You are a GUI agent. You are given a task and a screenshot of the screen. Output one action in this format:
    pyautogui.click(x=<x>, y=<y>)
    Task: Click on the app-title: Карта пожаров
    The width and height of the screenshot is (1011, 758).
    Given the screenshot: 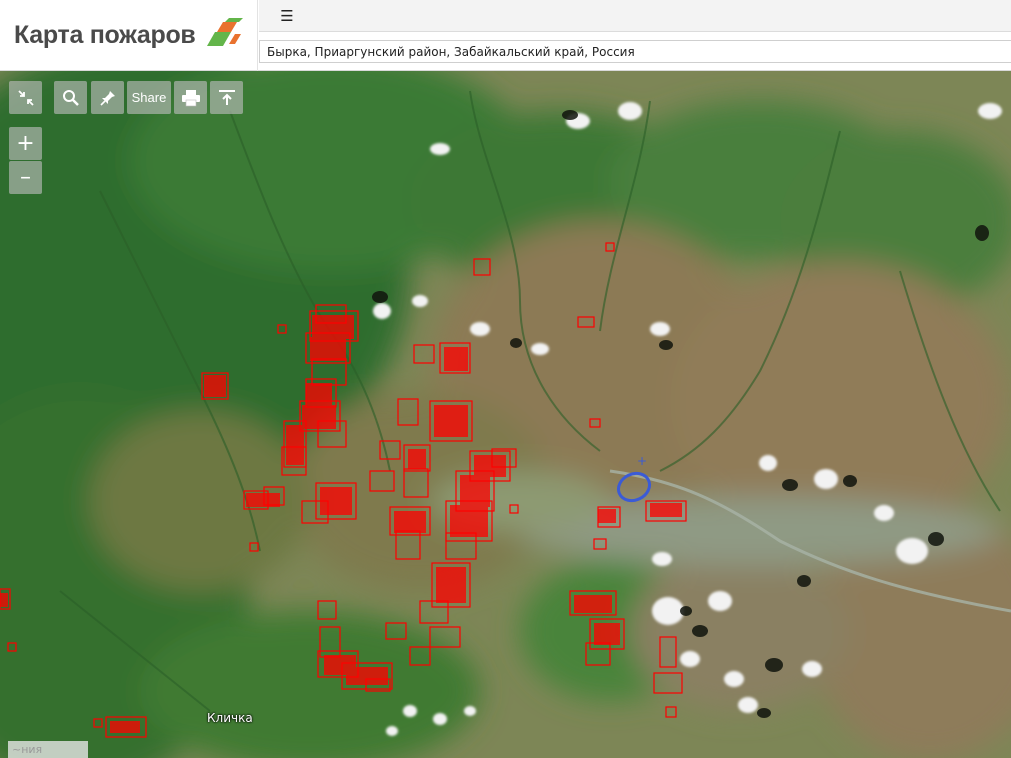 What is the action you would take?
    pyautogui.click(x=105, y=35)
    